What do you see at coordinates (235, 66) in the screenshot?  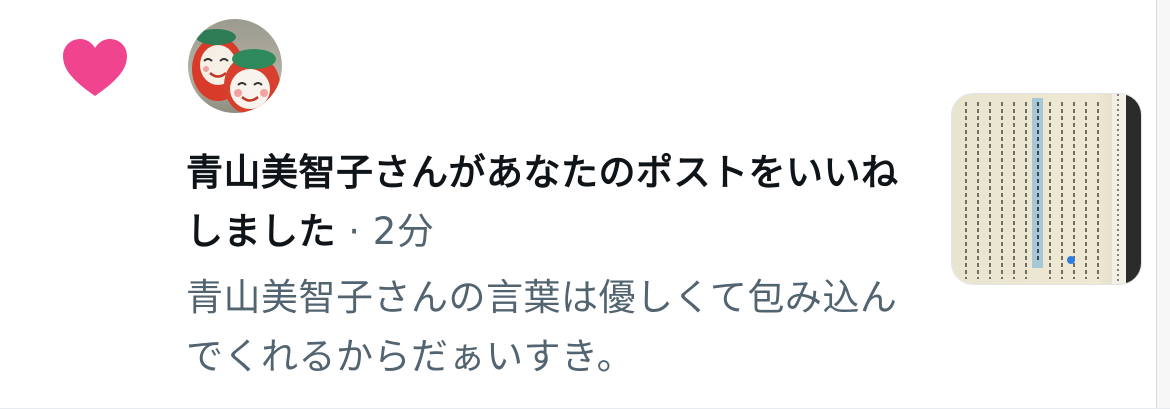 I see `avatar` at bounding box center [235, 66].